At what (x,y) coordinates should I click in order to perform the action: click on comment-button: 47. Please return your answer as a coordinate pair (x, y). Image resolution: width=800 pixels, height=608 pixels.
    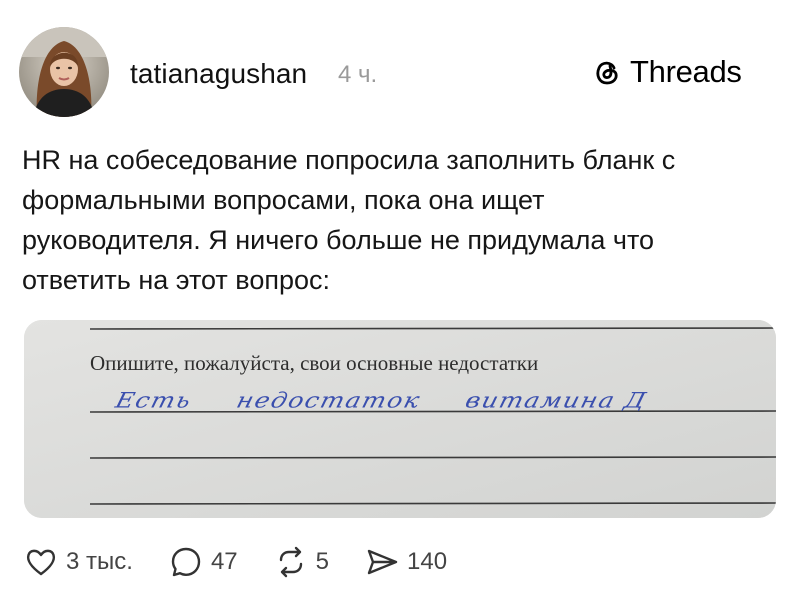
    Looking at the image, I should click on (203, 562).